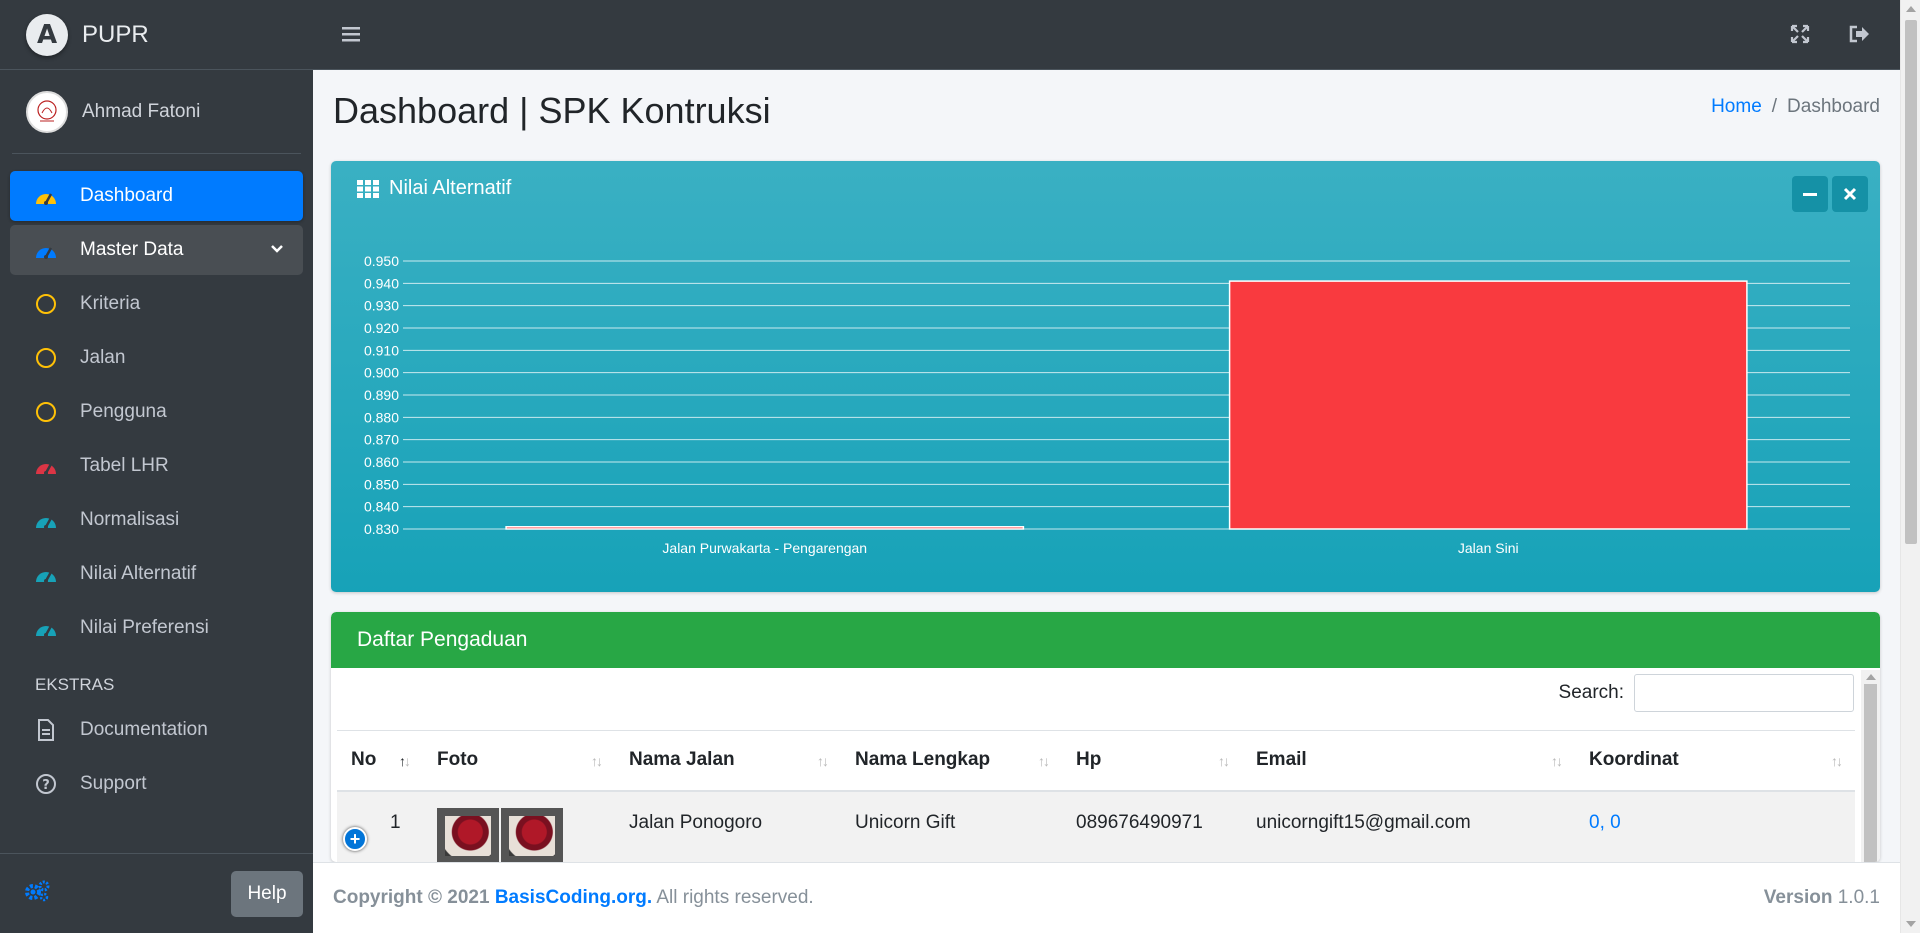 The image size is (1920, 933). I want to click on sidebar-item-label: Nilai Alternatif, so click(138, 573).